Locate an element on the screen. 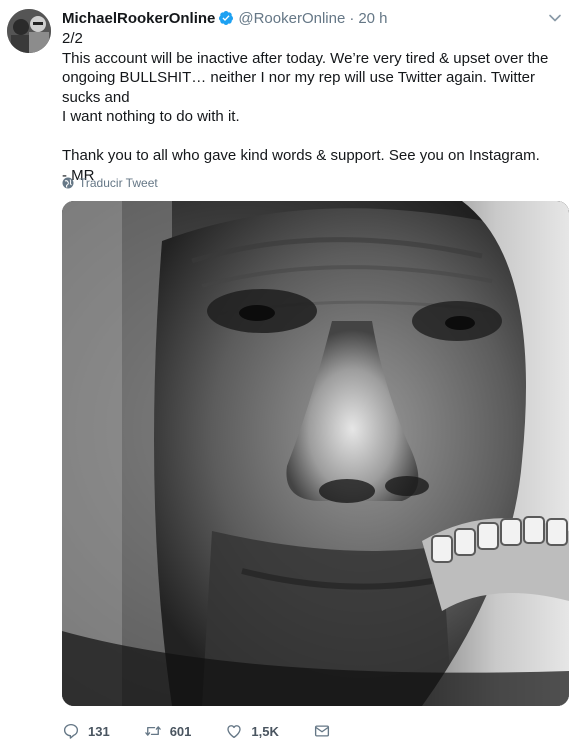  retweet-icon is located at coordinates (152, 731).